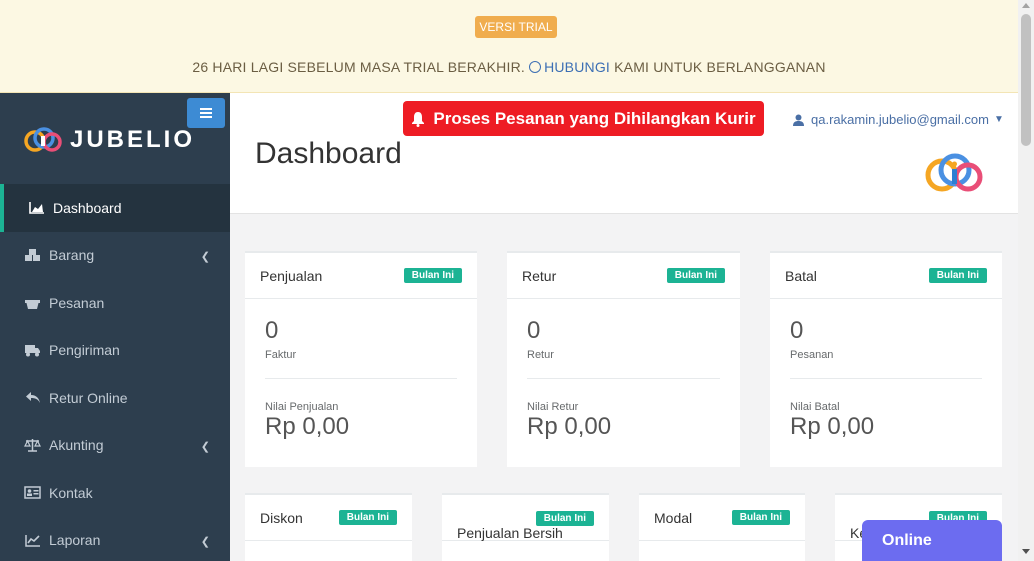  I want to click on user-email: qa.rakamin.jubelio@gmail.com, so click(900, 119).